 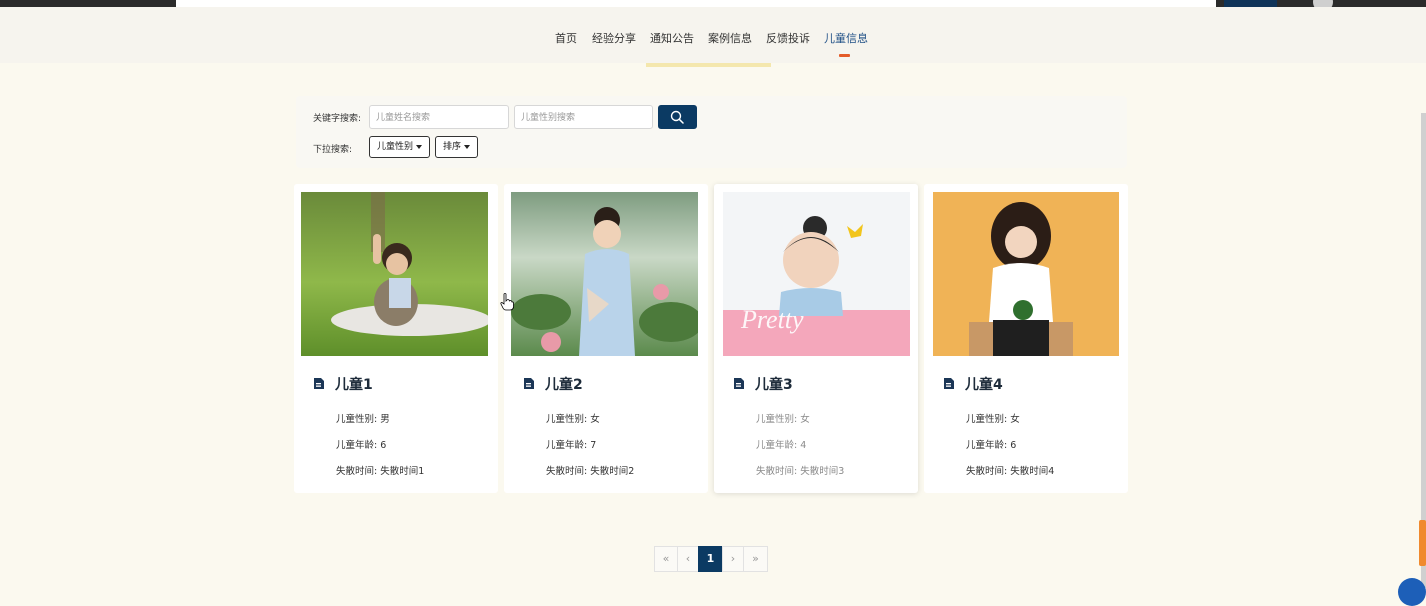 I want to click on search-button, so click(x=677, y=117).